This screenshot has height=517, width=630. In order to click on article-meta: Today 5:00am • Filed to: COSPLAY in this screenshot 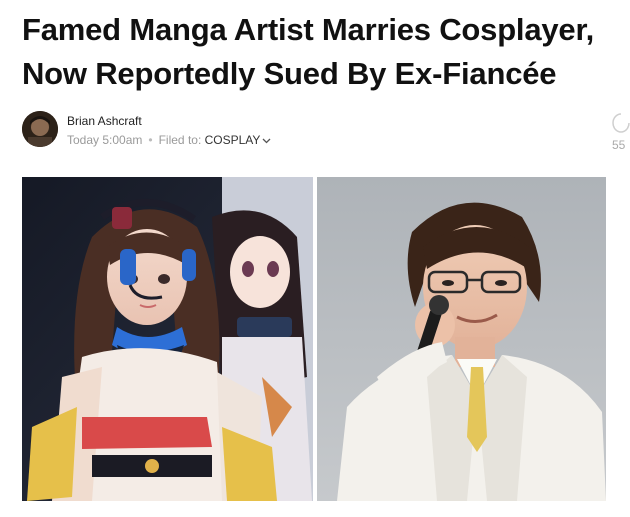, I will do `click(169, 140)`.